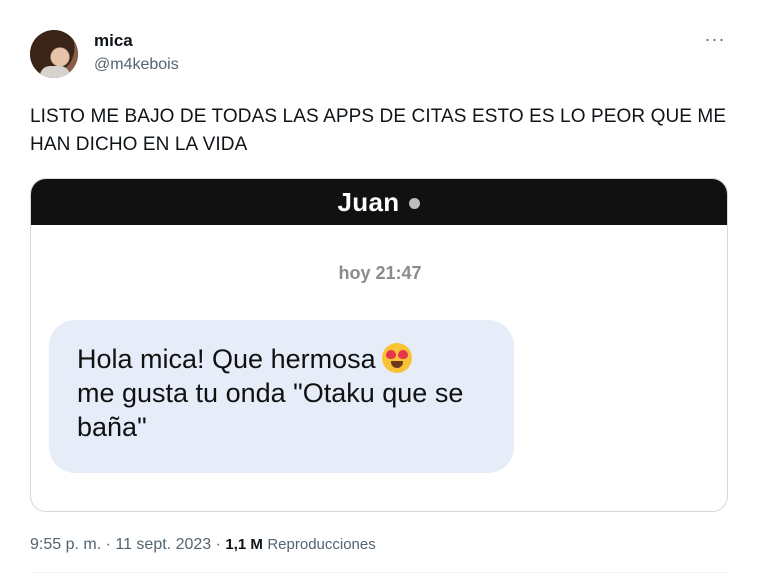 The width and height of the screenshot is (757, 582). What do you see at coordinates (54, 54) in the screenshot?
I see `avatar` at bounding box center [54, 54].